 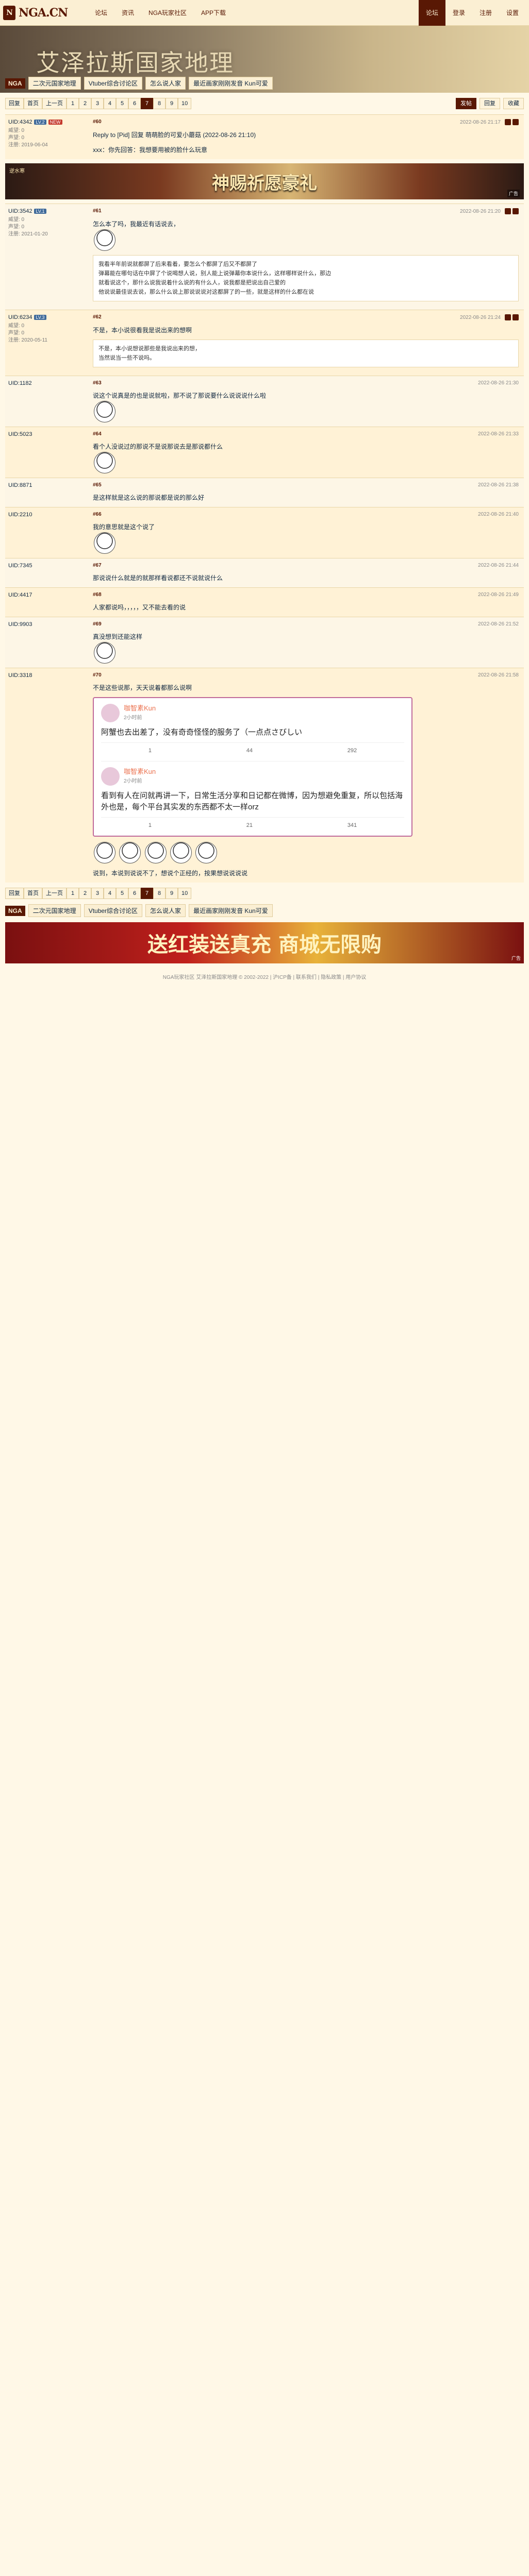 What do you see at coordinates (264, 13) in the screenshot?
I see `top-navigation-bar: N NGA.CN 论坛 资讯 NGA玩家社区 APP下载 论坛 登录 注册 设置` at bounding box center [264, 13].